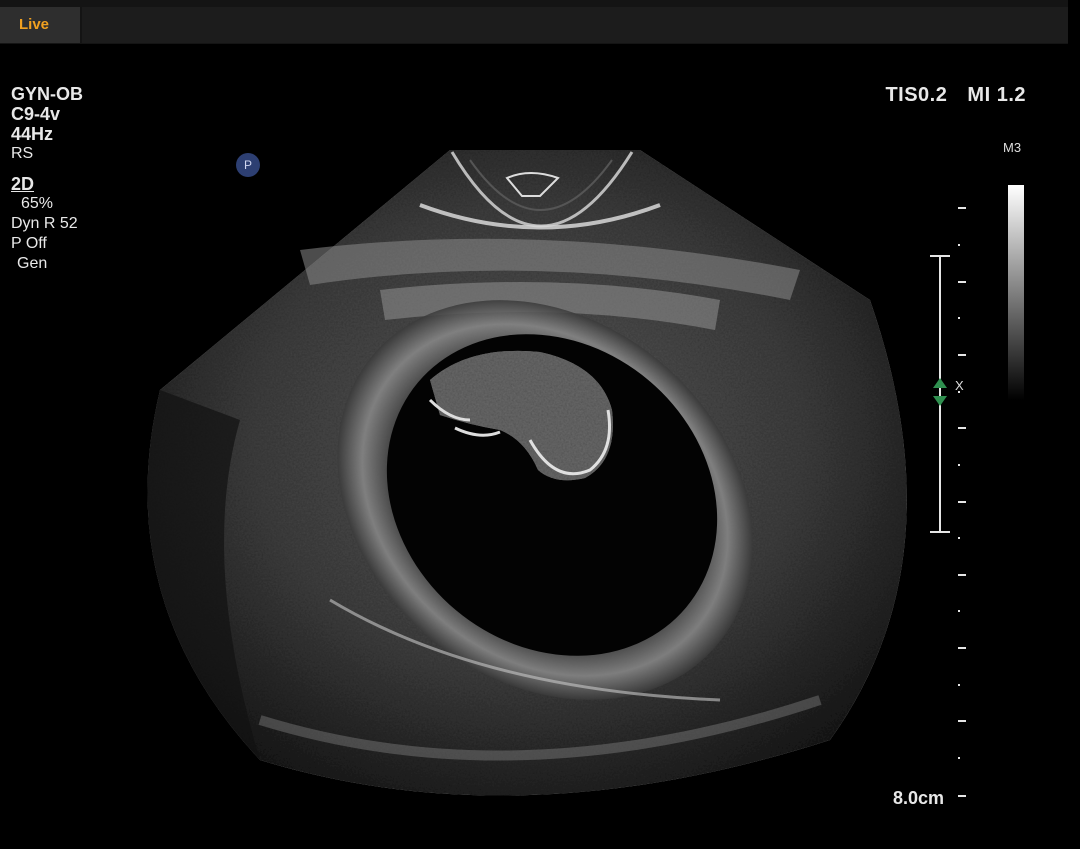  I want to click on gray-map-label: M3, so click(1012, 147).